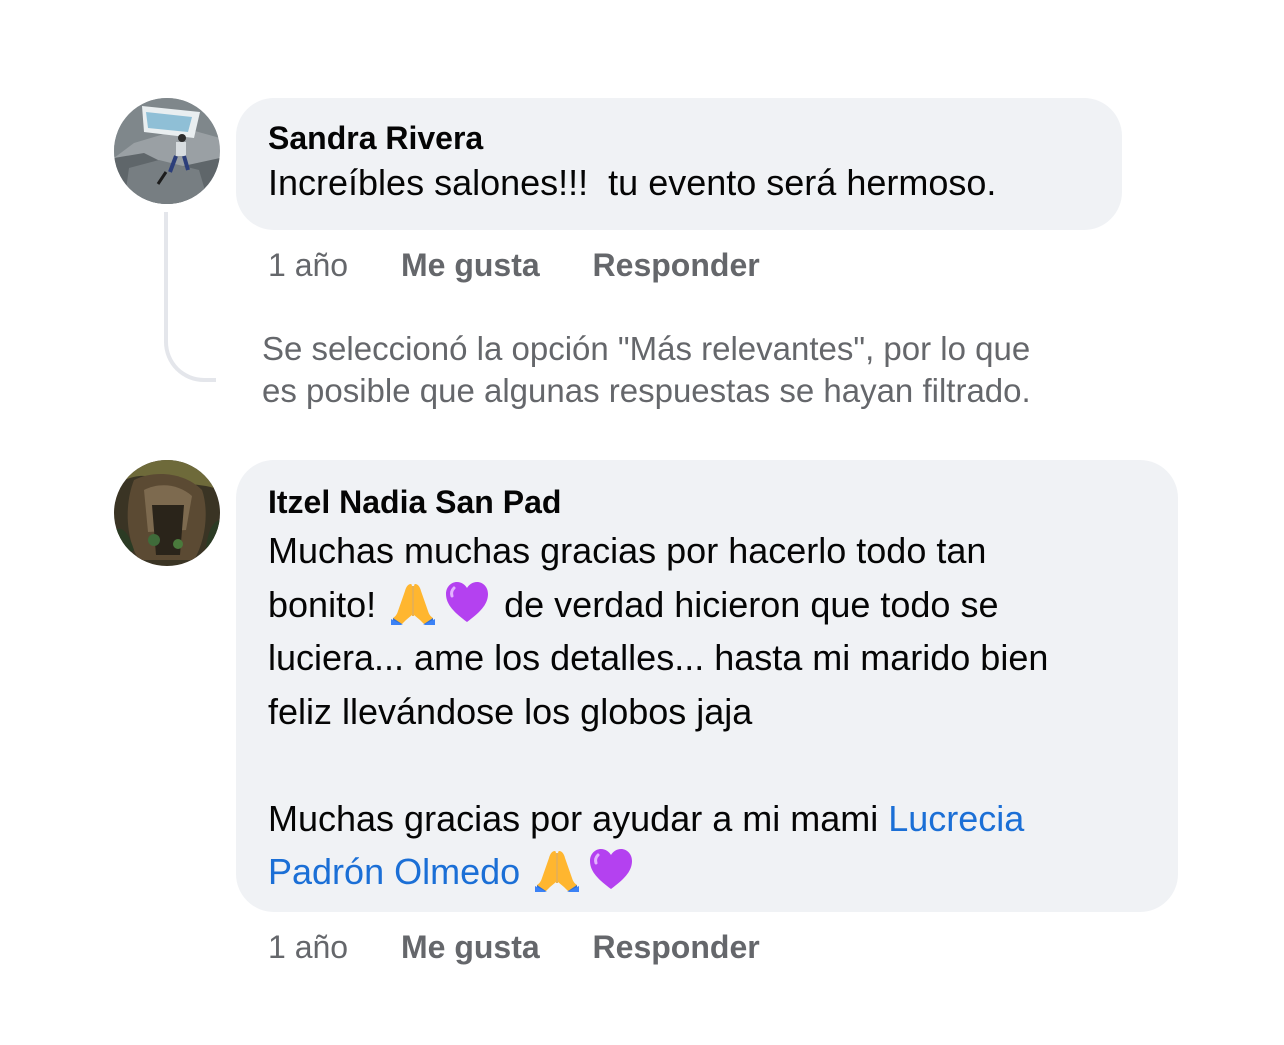  I want to click on comment-author: Sandra Rivera, so click(679, 138).